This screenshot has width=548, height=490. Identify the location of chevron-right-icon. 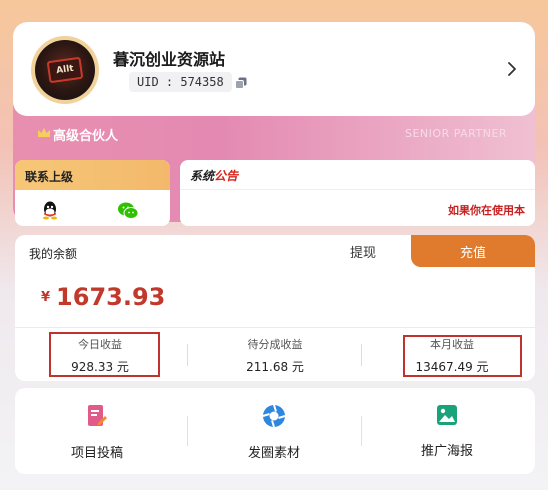
(512, 69).